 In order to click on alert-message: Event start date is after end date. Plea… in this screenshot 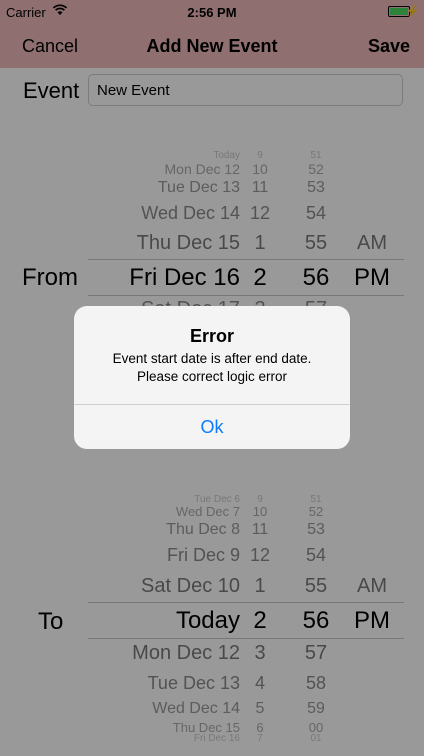, I will do `click(212, 368)`.